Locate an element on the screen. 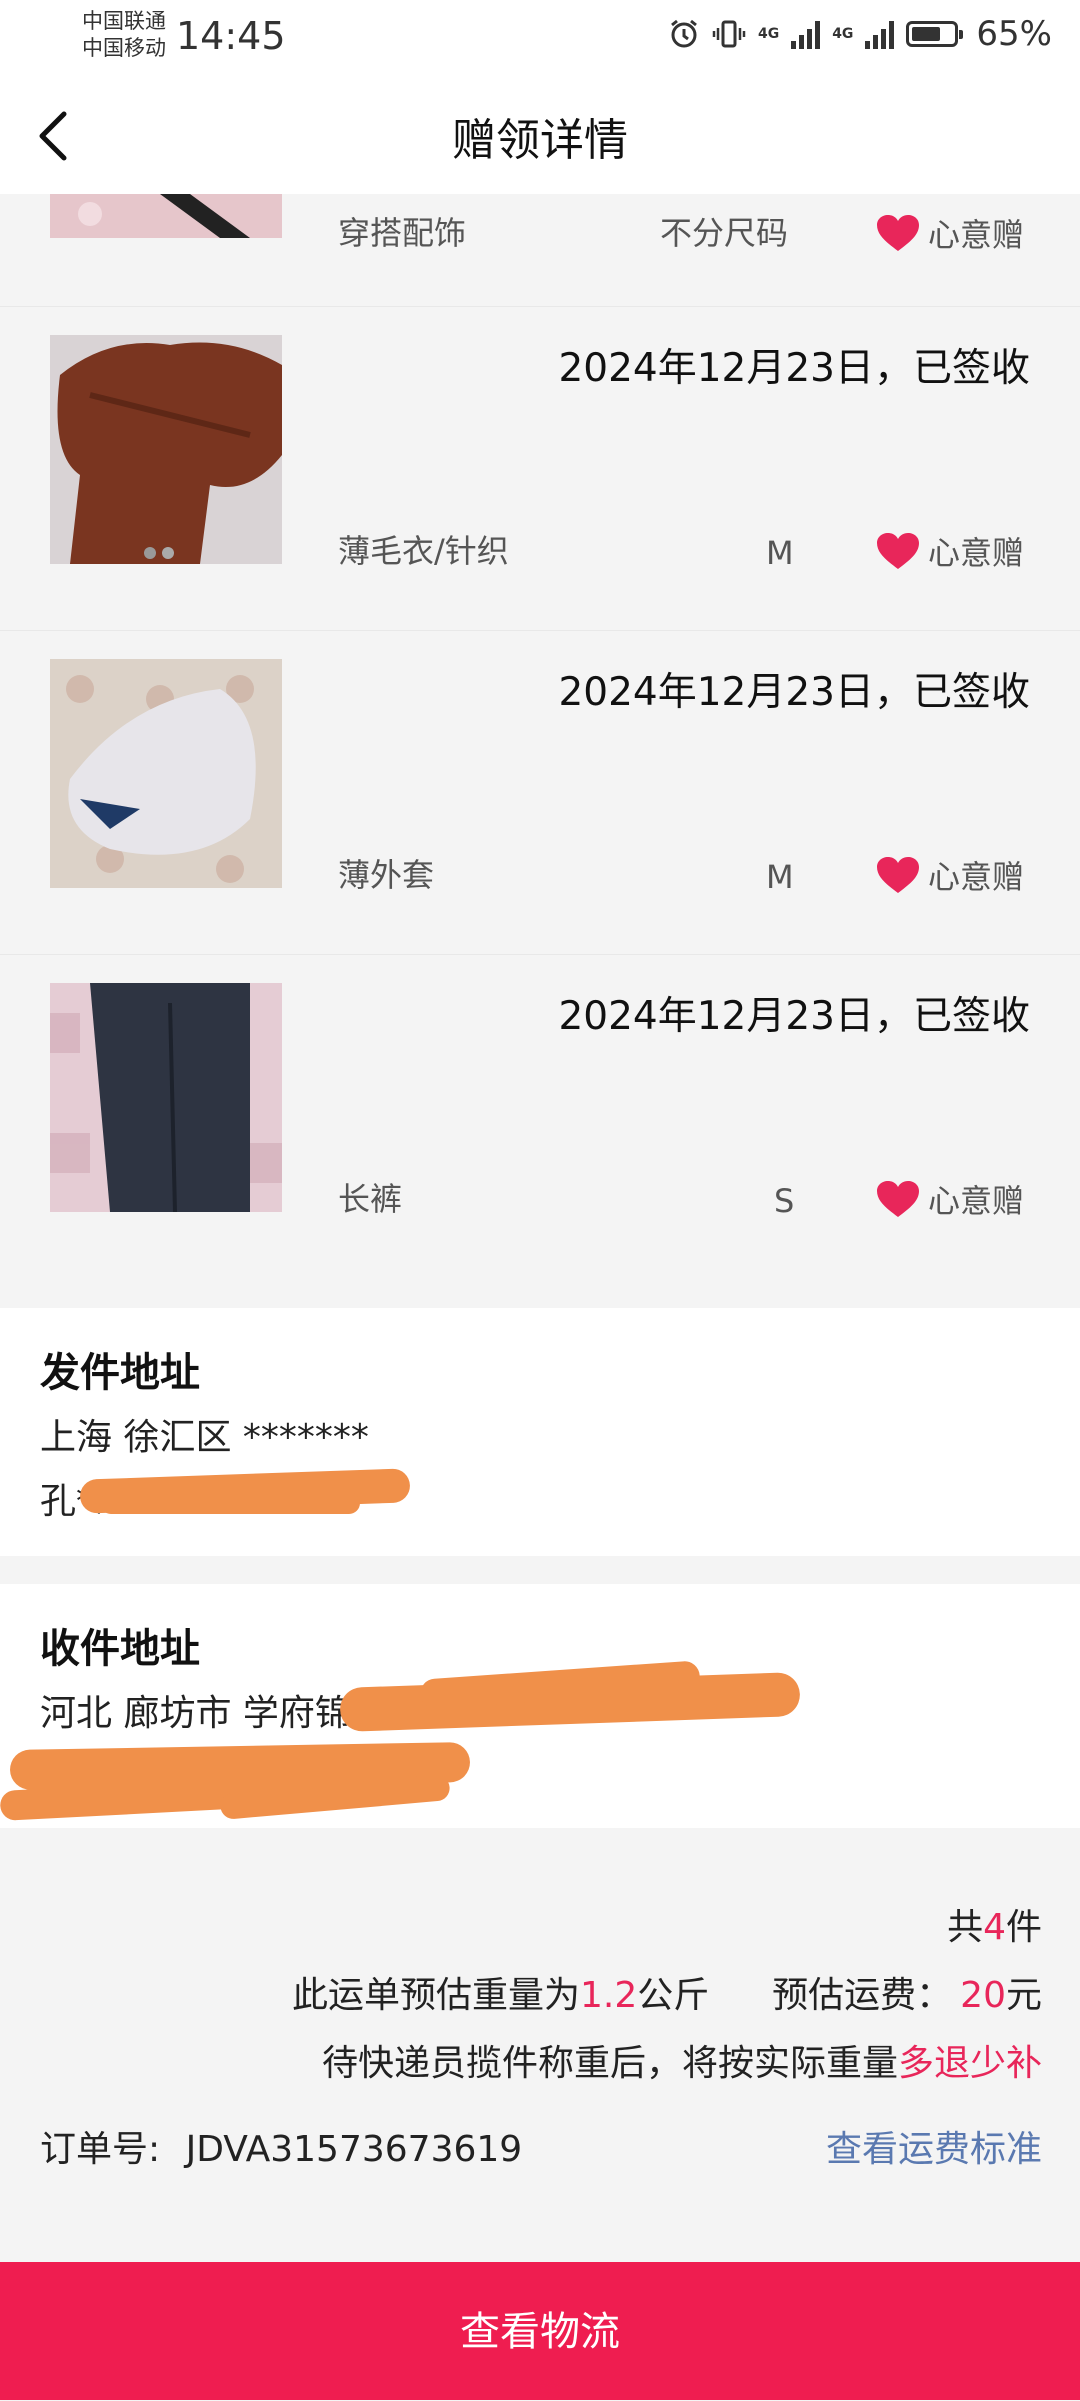 The height and width of the screenshot is (2401, 1080). carrier-2: 中国移动 is located at coordinates (124, 48).